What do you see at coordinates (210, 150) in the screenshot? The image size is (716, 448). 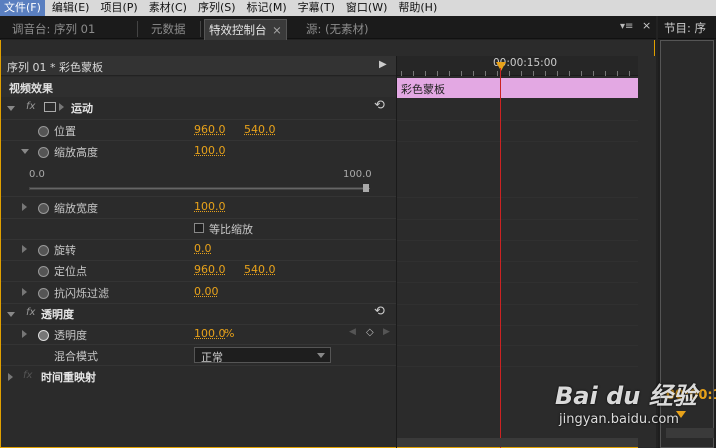 I see `scale-height-value: 100.0` at bounding box center [210, 150].